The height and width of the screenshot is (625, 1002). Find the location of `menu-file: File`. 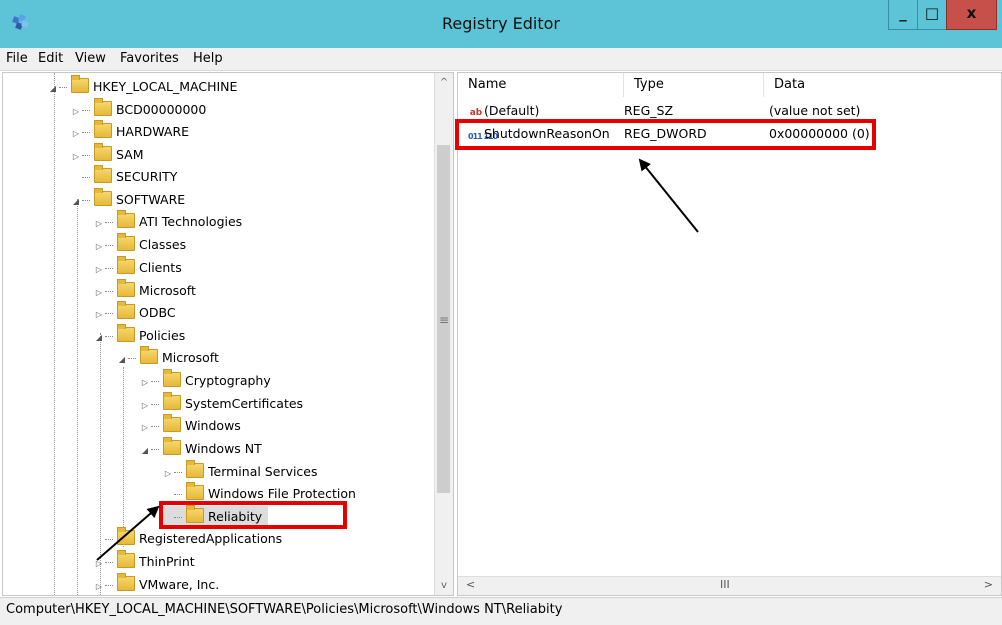

menu-file: File is located at coordinates (17, 58).